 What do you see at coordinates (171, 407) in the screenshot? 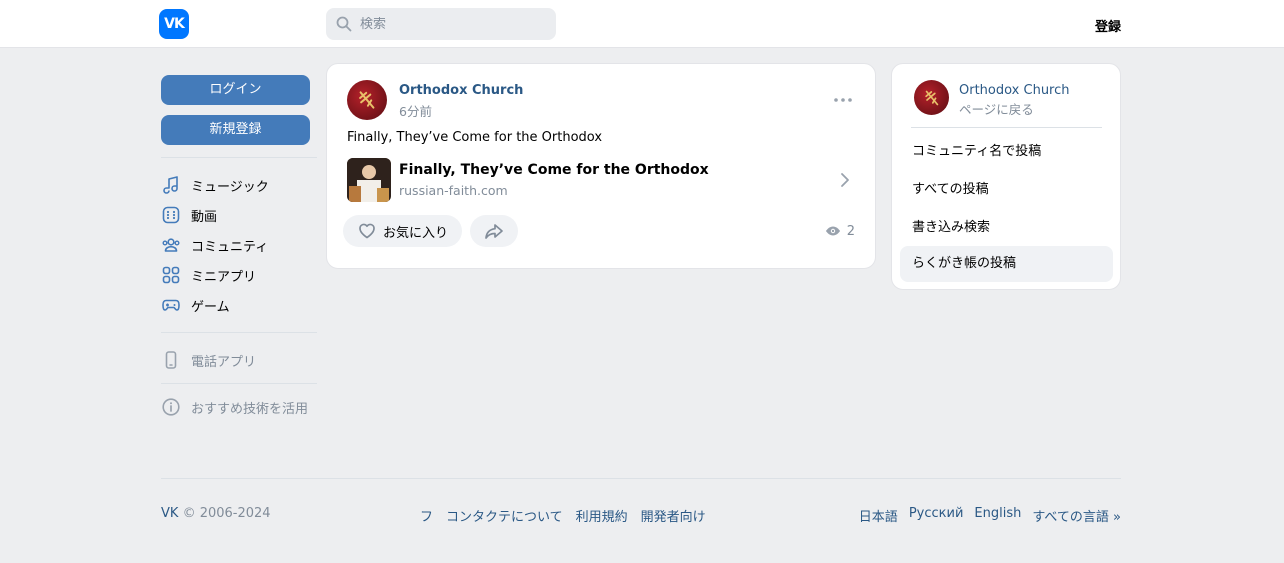
I see `info-icon` at bounding box center [171, 407].